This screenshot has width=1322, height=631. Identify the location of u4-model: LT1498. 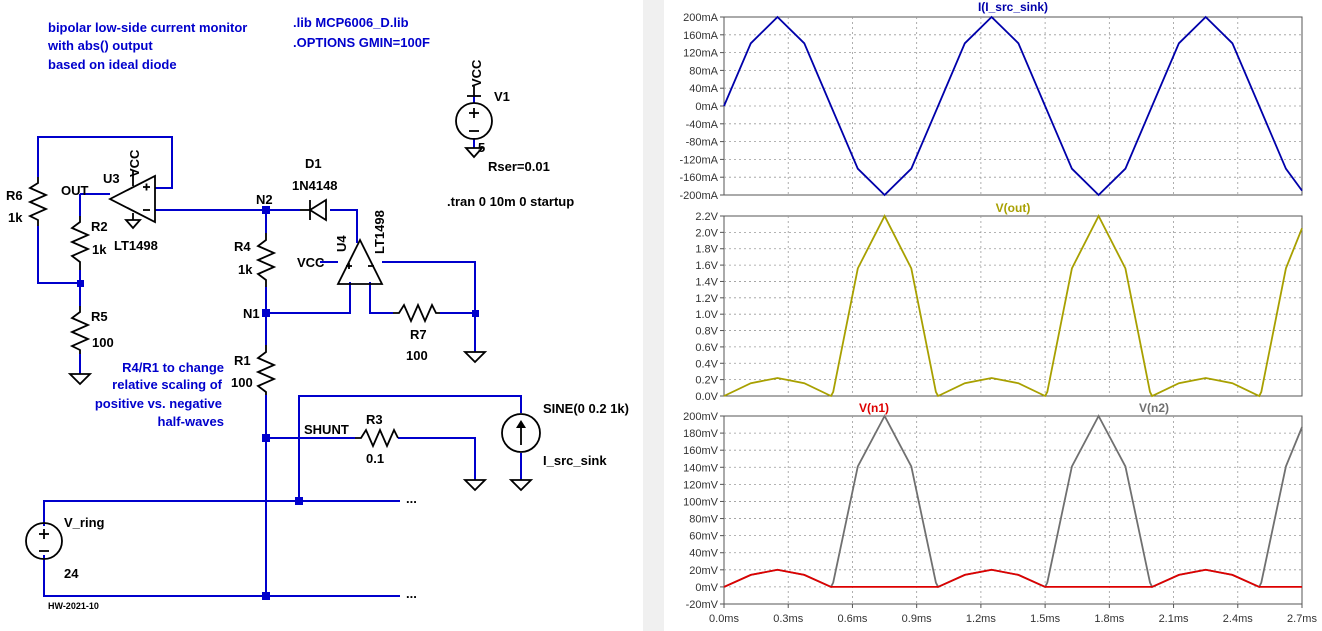
(379, 232).